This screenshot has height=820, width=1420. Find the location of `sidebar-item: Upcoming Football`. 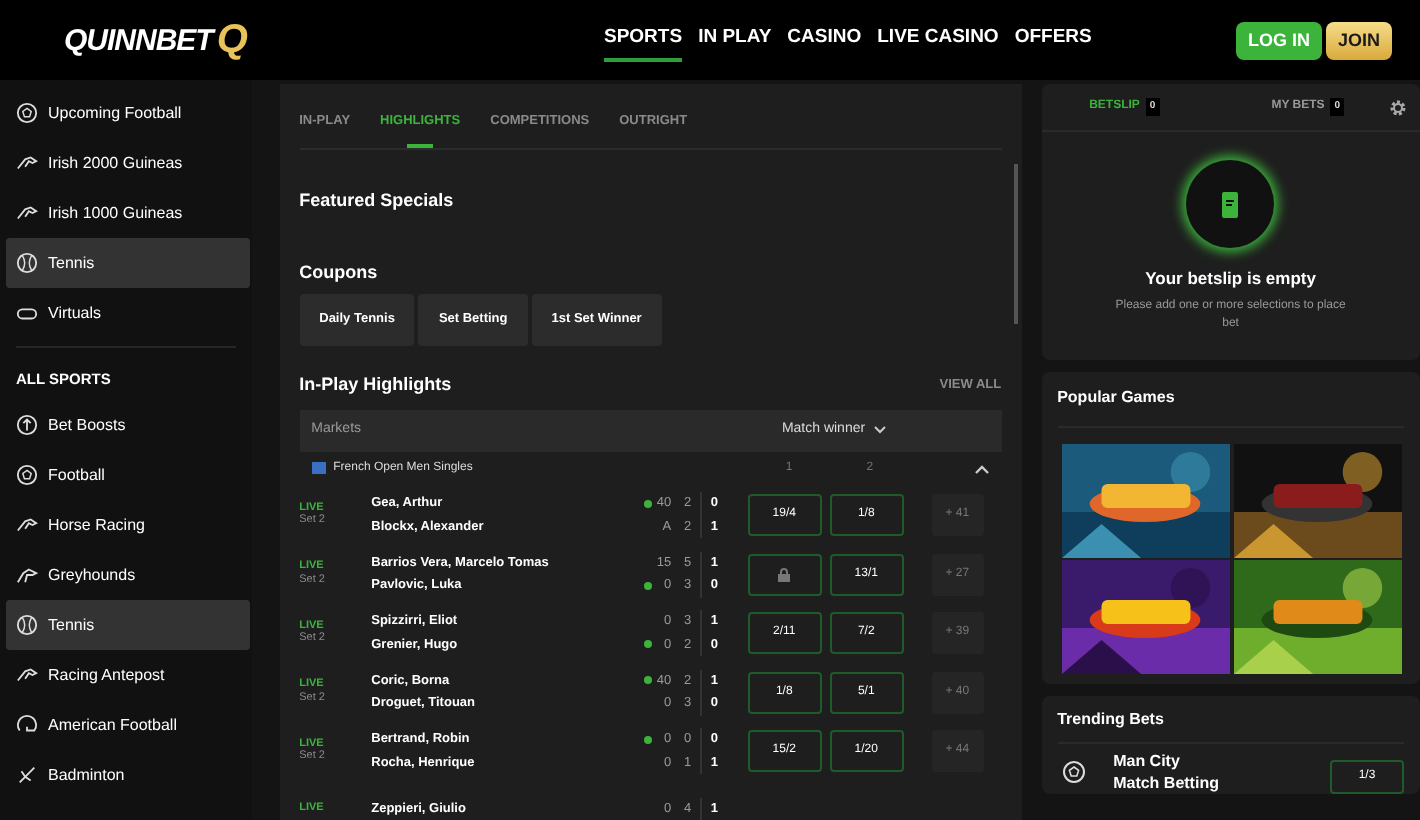

sidebar-item: Upcoming Football is located at coordinates (128, 113).